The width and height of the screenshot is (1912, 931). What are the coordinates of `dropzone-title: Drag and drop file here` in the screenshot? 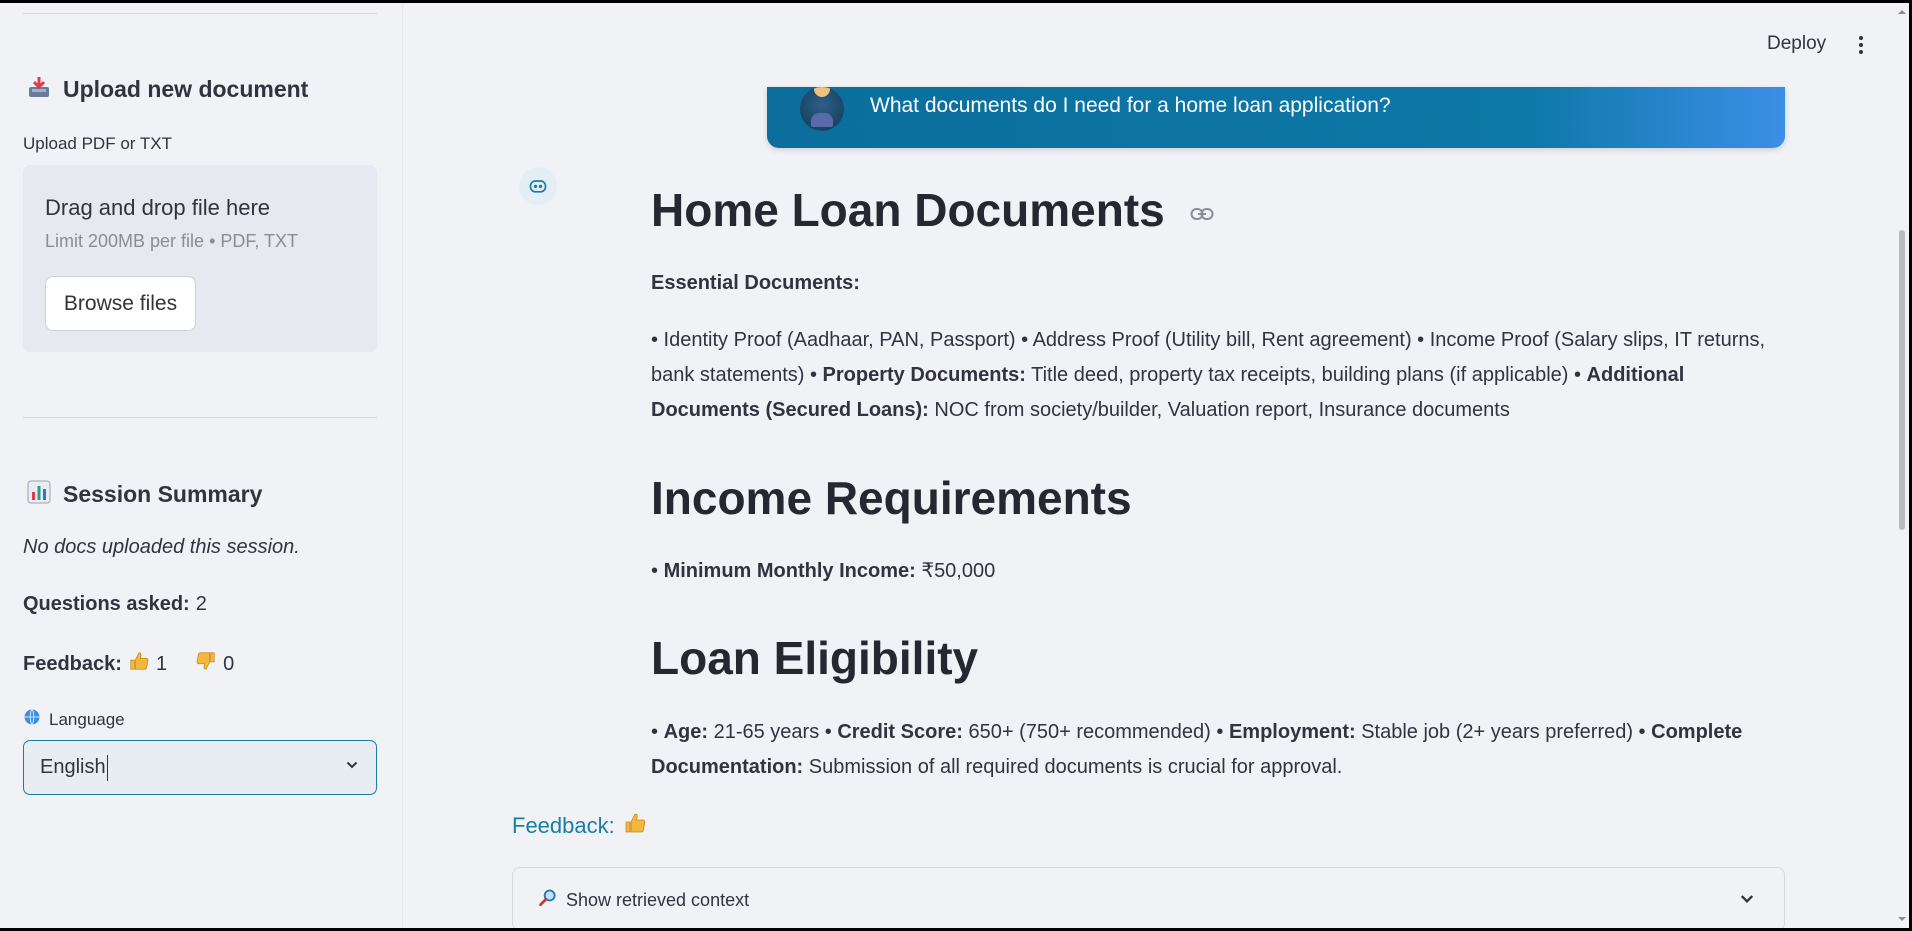 It's located at (158, 207).